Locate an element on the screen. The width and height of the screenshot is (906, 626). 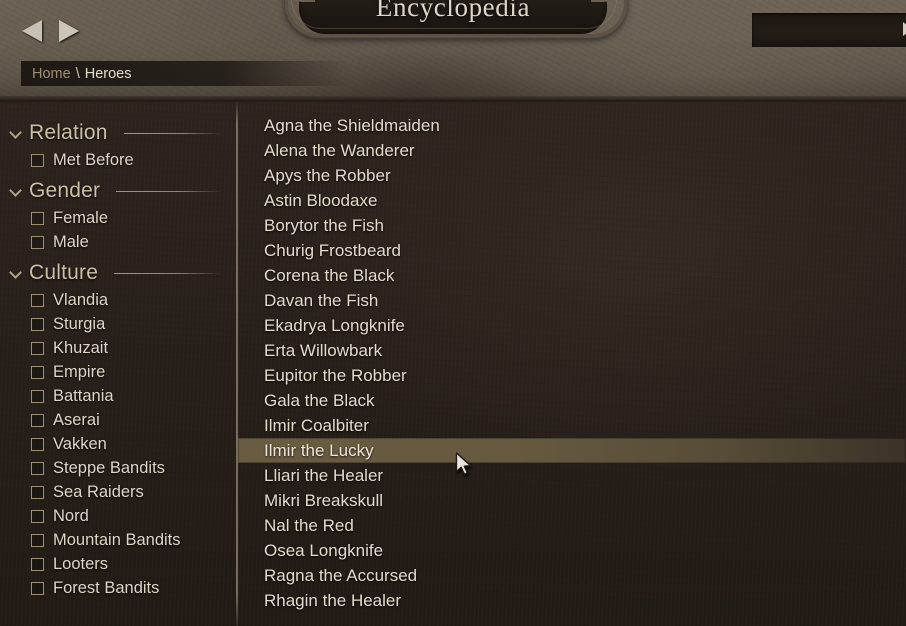
filter-option-forest-bandits: Forest Bandits is located at coordinates (118, 588).